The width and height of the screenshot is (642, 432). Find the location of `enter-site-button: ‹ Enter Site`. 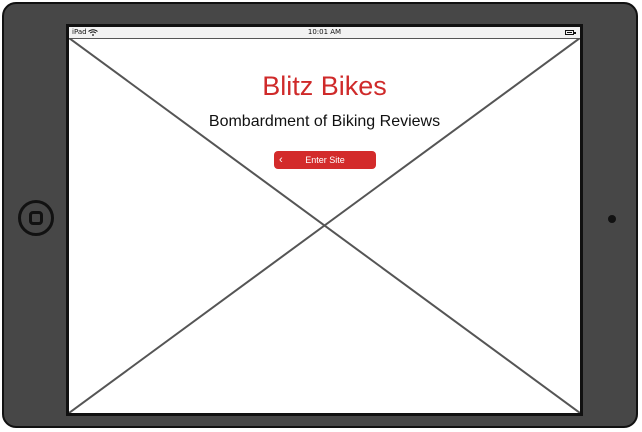

enter-site-button: ‹ Enter Site is located at coordinates (325, 160).